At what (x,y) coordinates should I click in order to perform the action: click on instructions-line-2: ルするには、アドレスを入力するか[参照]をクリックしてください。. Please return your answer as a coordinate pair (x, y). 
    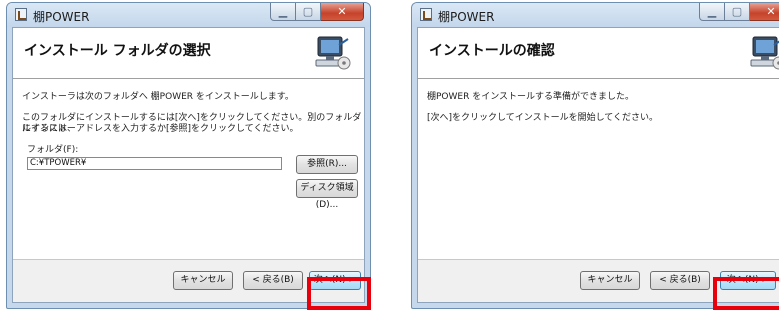
    Looking at the image, I should click on (160, 129).